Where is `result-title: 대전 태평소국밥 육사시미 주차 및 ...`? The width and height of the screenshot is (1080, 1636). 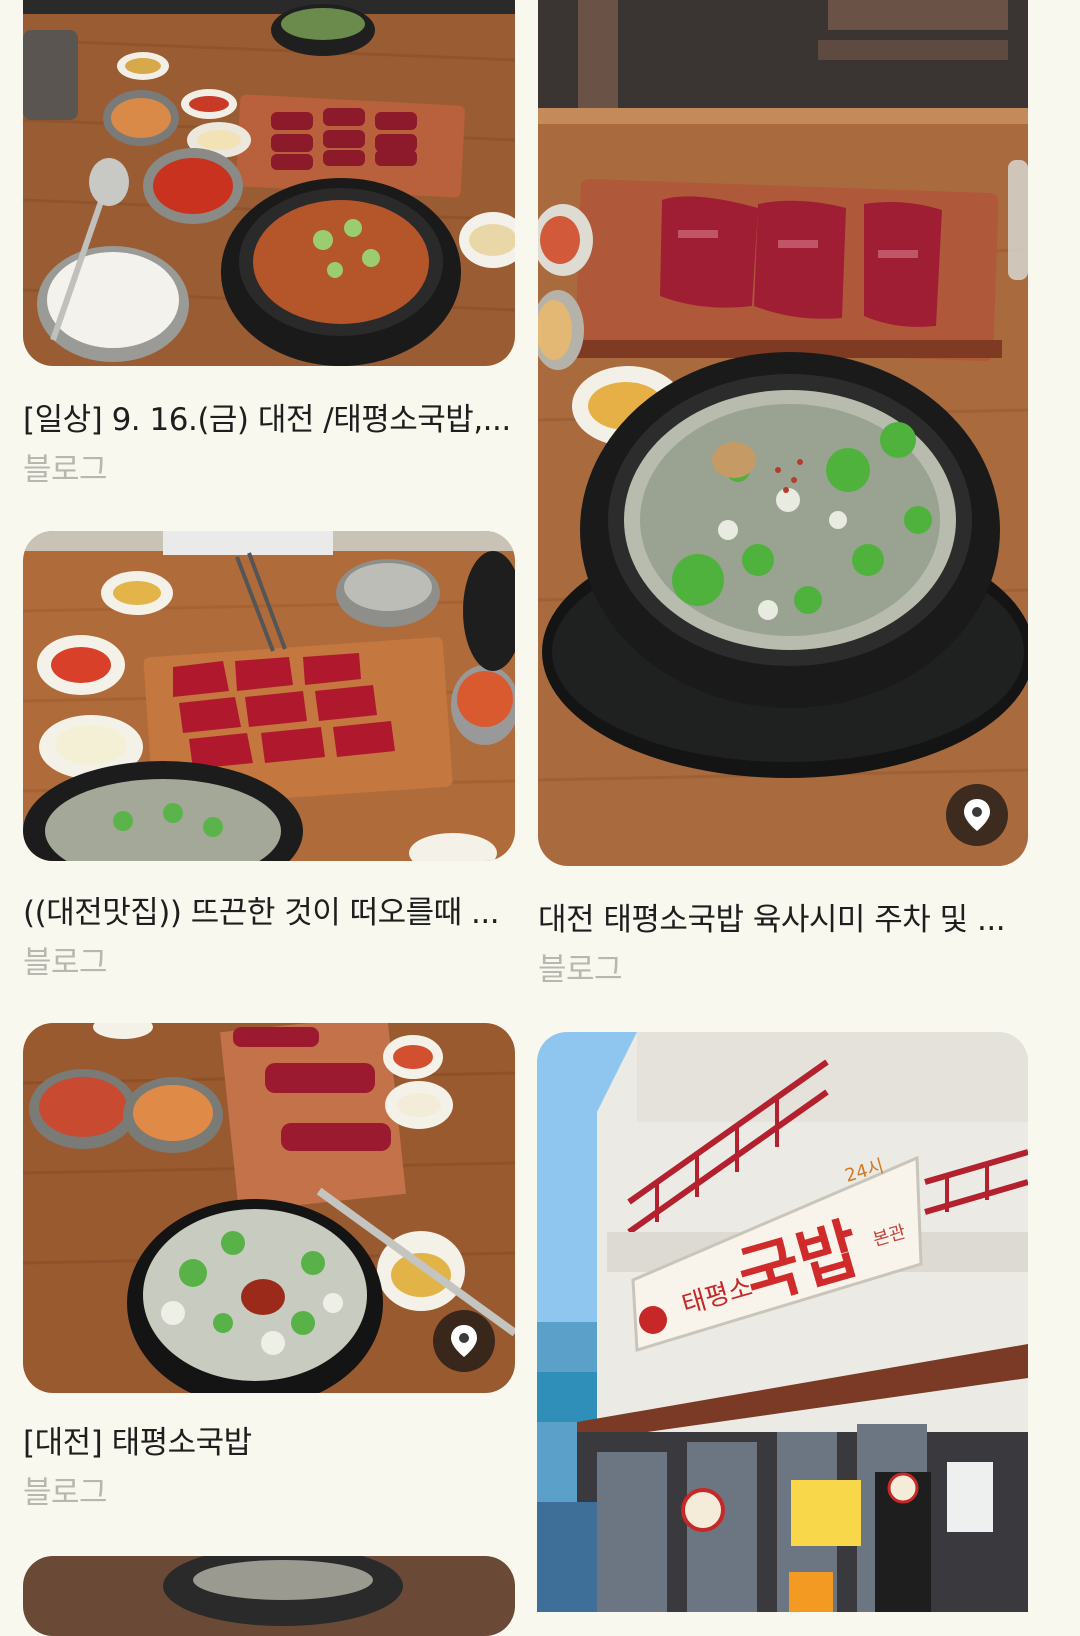 result-title: 대전 태평소국밥 육사시미 주차 및 ... is located at coordinates (783, 916).